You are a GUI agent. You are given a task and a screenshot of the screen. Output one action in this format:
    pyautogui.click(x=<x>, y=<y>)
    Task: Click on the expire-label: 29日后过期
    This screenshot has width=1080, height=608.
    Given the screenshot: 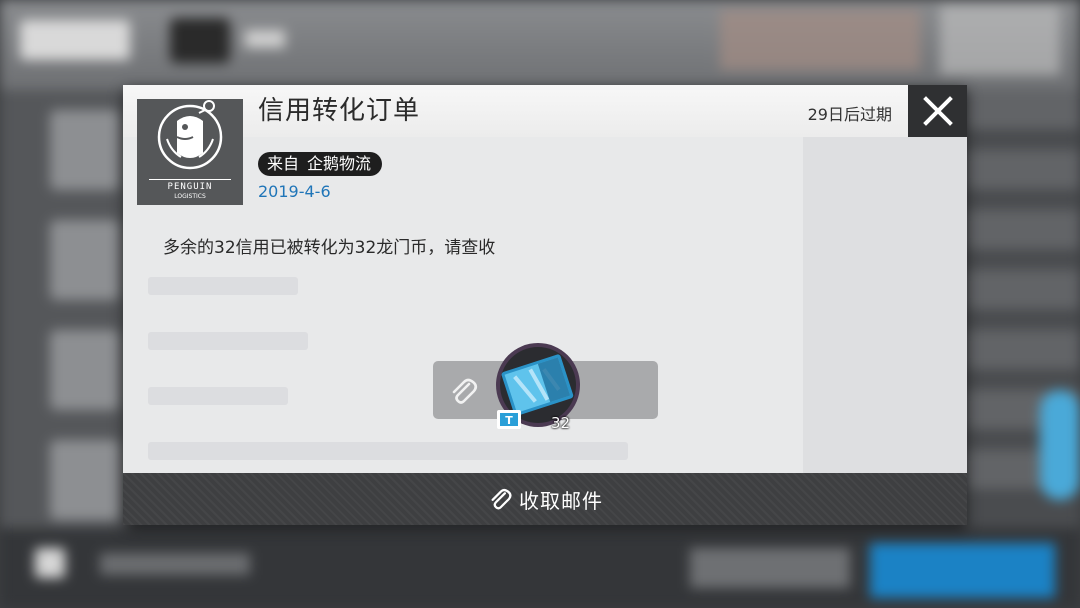 What is the action you would take?
    pyautogui.click(x=849, y=114)
    